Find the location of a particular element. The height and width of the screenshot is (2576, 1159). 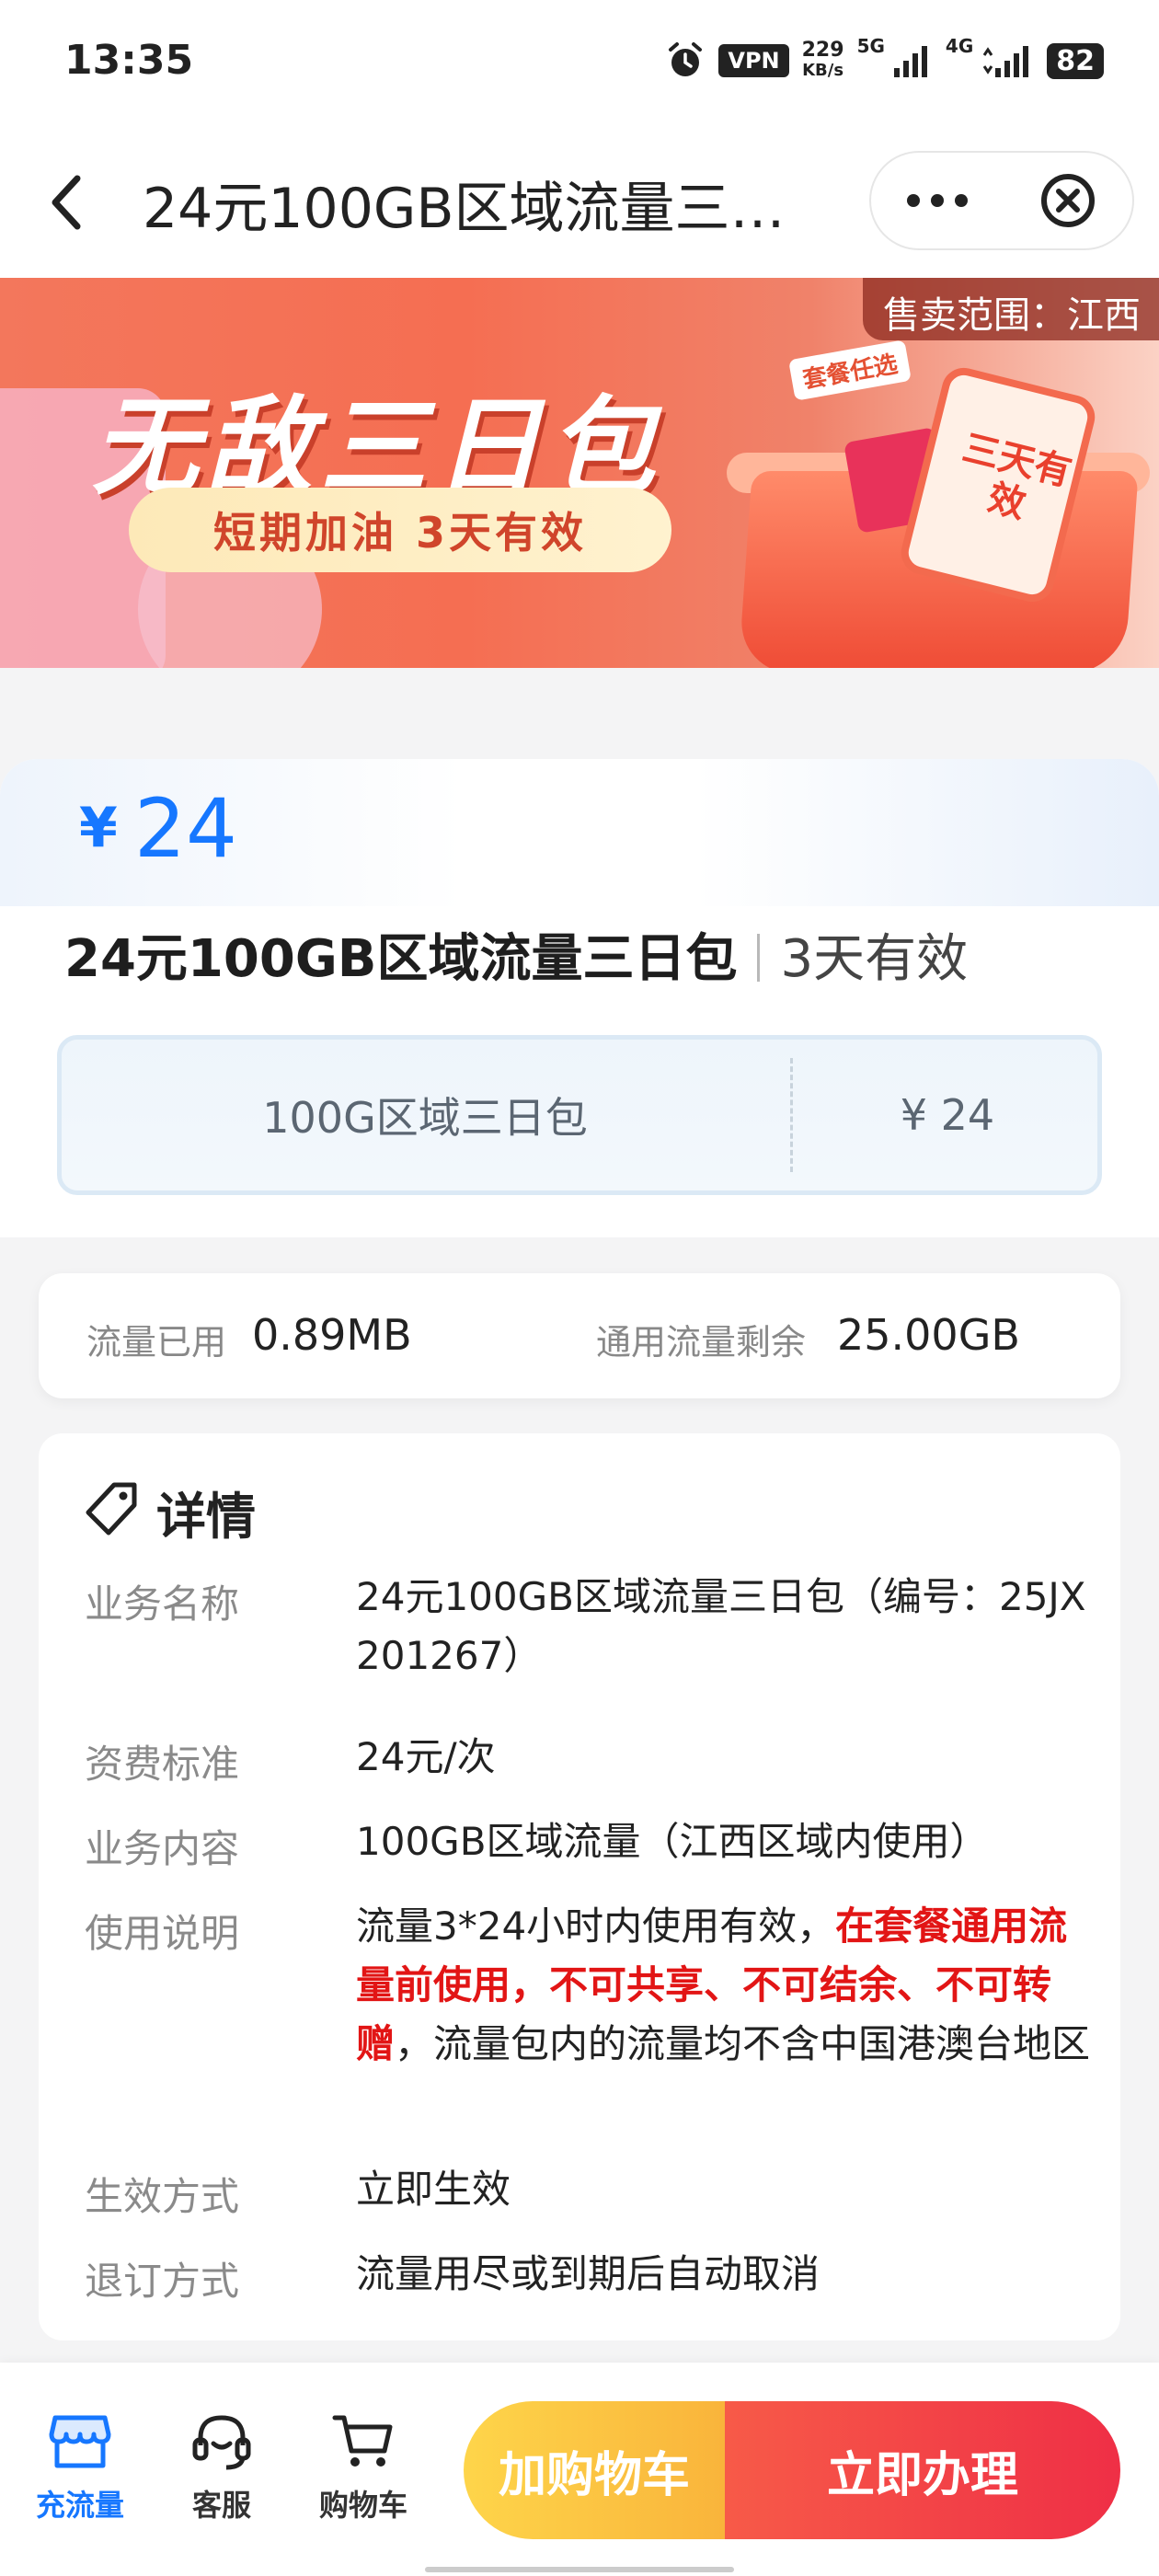

network-speed-unit: KB/s is located at coordinates (823, 70).